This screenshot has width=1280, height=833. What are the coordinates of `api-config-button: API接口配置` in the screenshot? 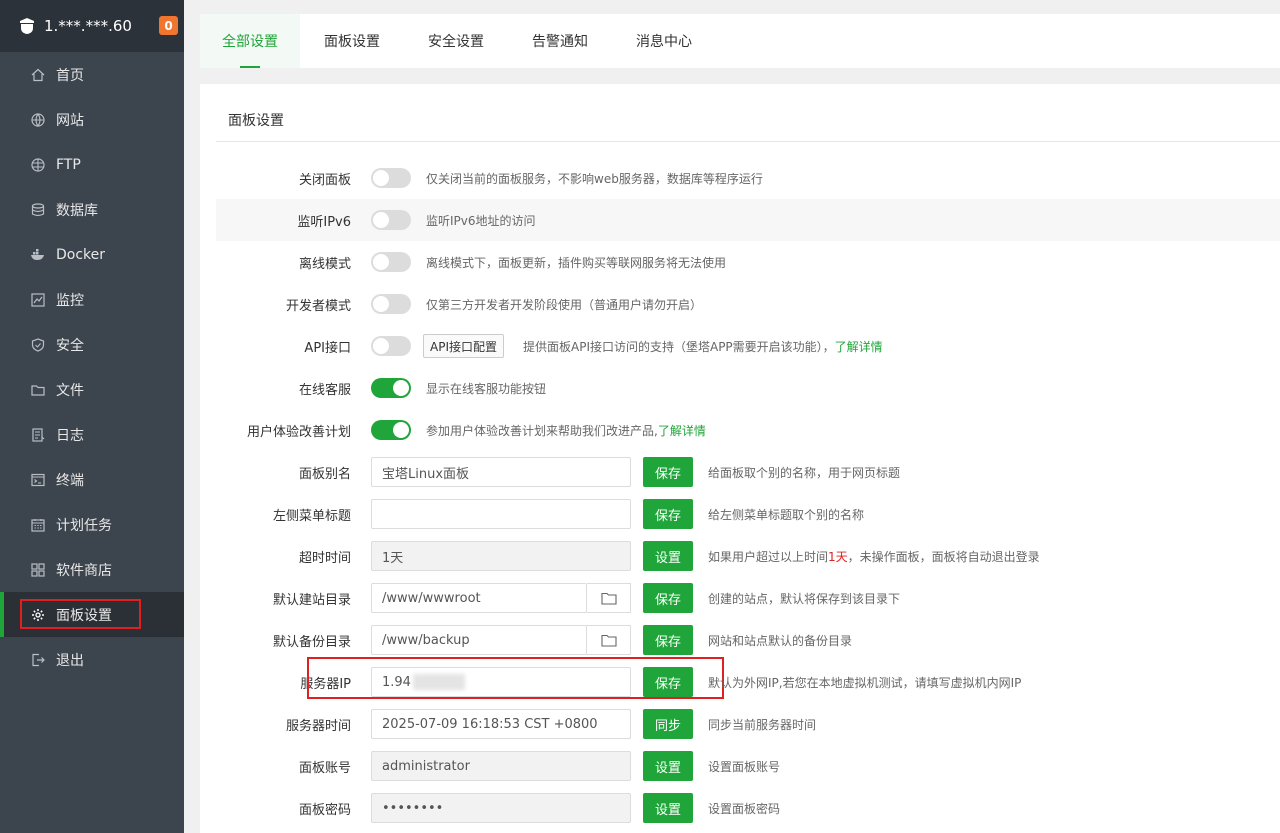 It's located at (463, 346).